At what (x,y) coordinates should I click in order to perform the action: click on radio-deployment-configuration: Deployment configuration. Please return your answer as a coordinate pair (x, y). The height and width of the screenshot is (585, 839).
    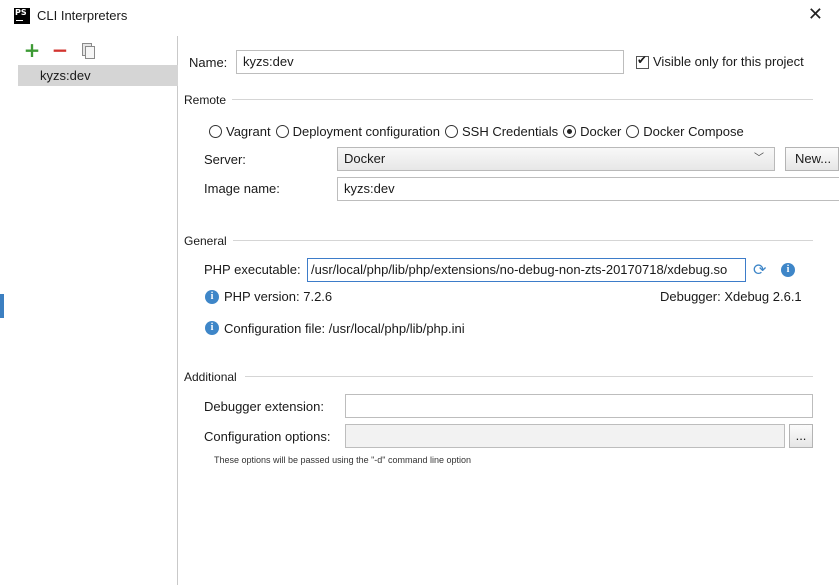
    Looking at the image, I should click on (357, 131).